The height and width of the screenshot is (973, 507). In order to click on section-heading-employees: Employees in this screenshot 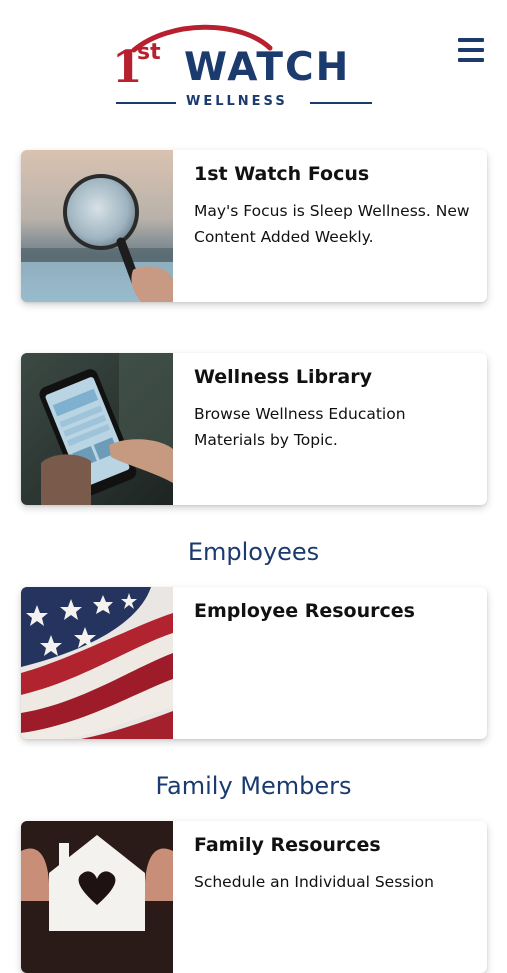, I will do `click(253, 552)`.